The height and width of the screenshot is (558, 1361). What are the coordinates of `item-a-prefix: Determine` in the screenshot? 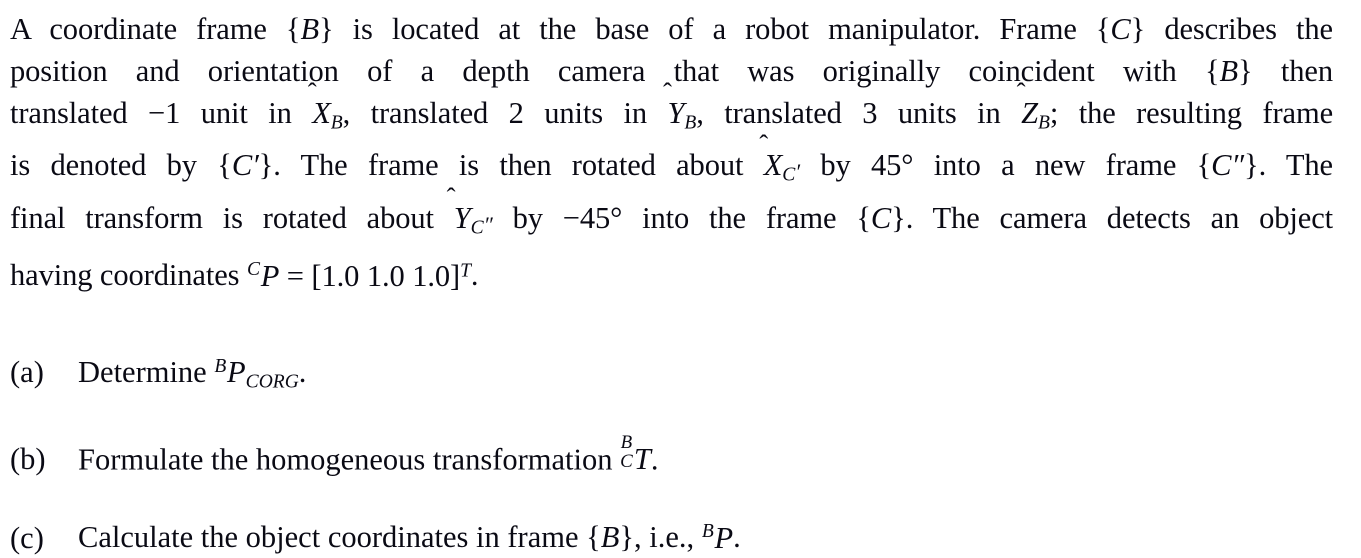 It's located at (146, 371).